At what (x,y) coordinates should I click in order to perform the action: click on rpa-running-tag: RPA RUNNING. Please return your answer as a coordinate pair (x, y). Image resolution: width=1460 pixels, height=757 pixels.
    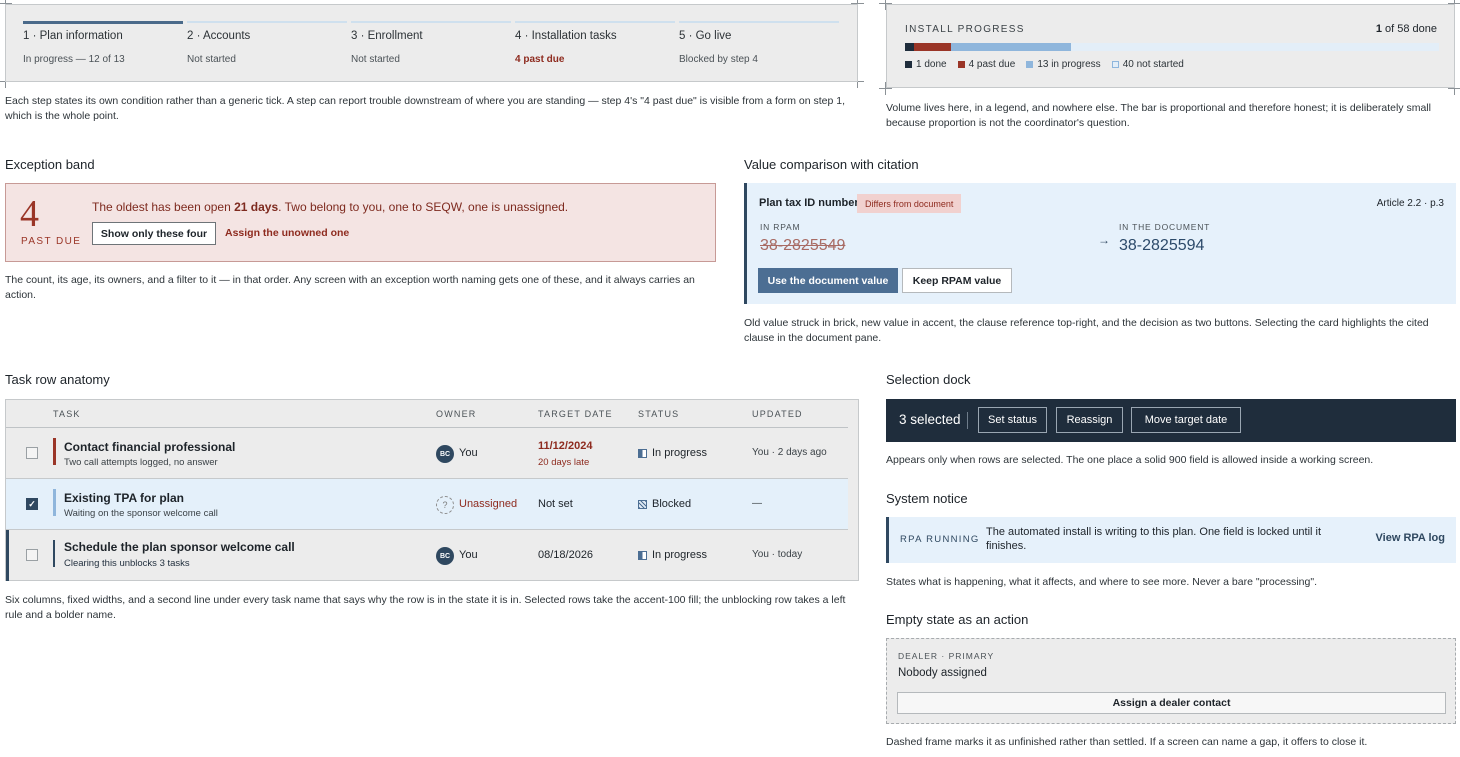
    Looking at the image, I should click on (940, 539).